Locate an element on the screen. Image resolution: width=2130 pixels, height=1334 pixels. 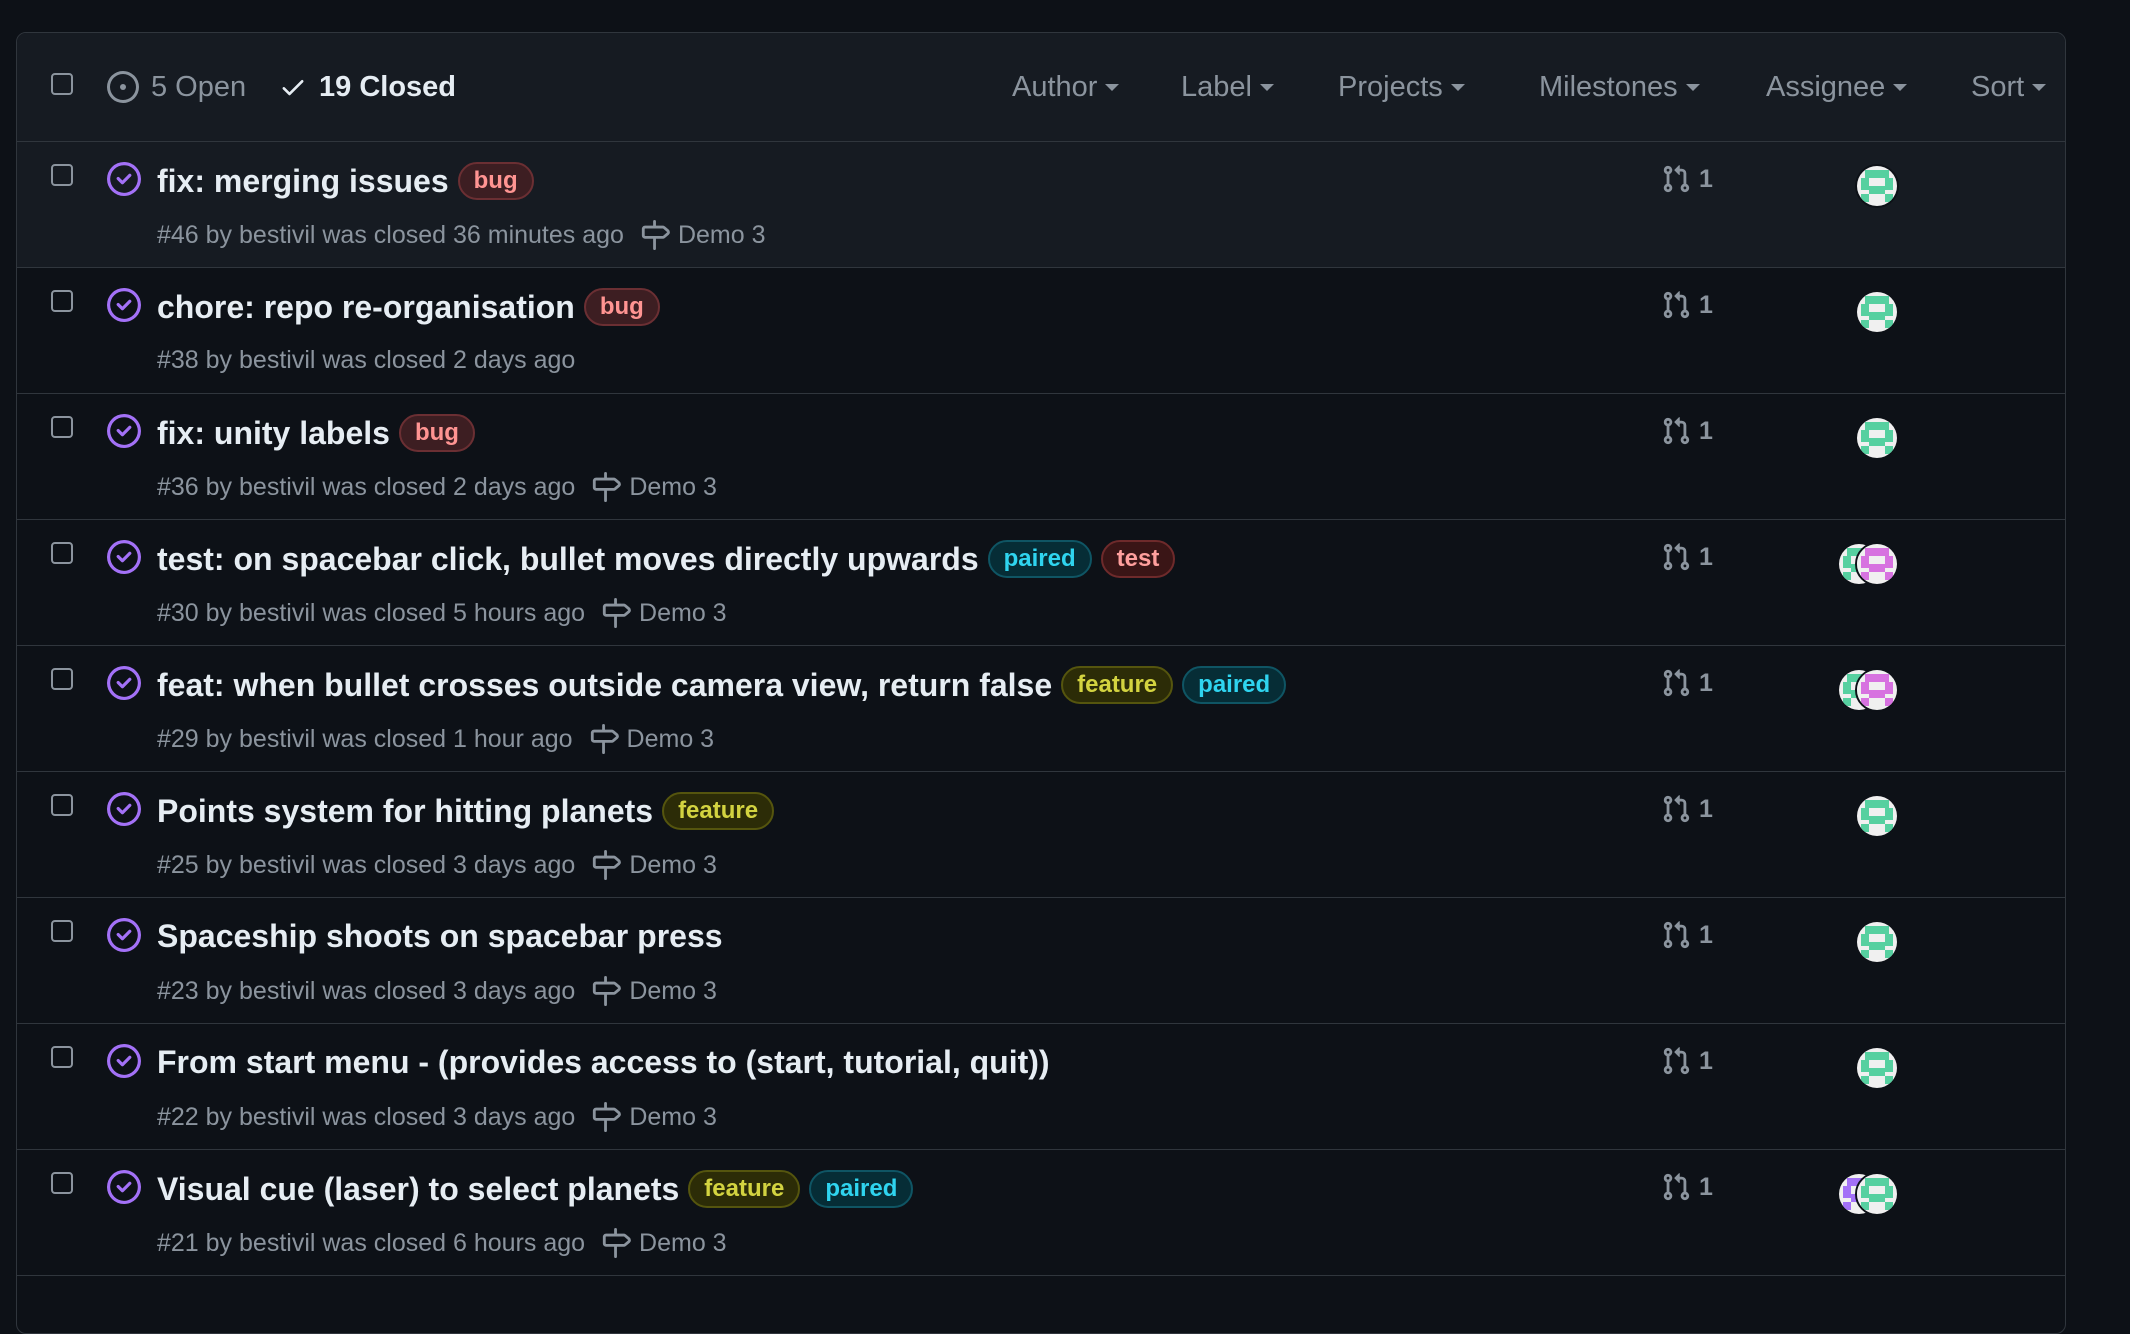
issue-meta-text: #25 by bestivil was closed 3 days ago is located at coordinates (366, 864).